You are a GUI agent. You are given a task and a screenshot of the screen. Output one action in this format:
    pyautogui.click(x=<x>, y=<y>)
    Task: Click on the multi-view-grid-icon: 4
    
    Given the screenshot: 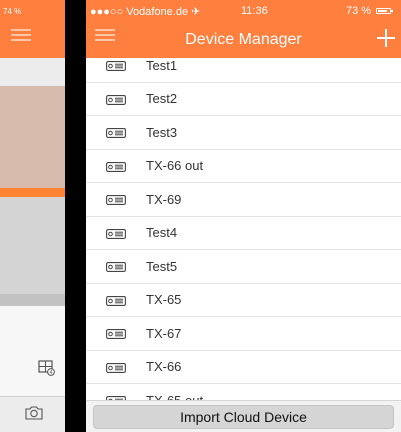 What is the action you would take?
    pyautogui.click(x=47, y=368)
    